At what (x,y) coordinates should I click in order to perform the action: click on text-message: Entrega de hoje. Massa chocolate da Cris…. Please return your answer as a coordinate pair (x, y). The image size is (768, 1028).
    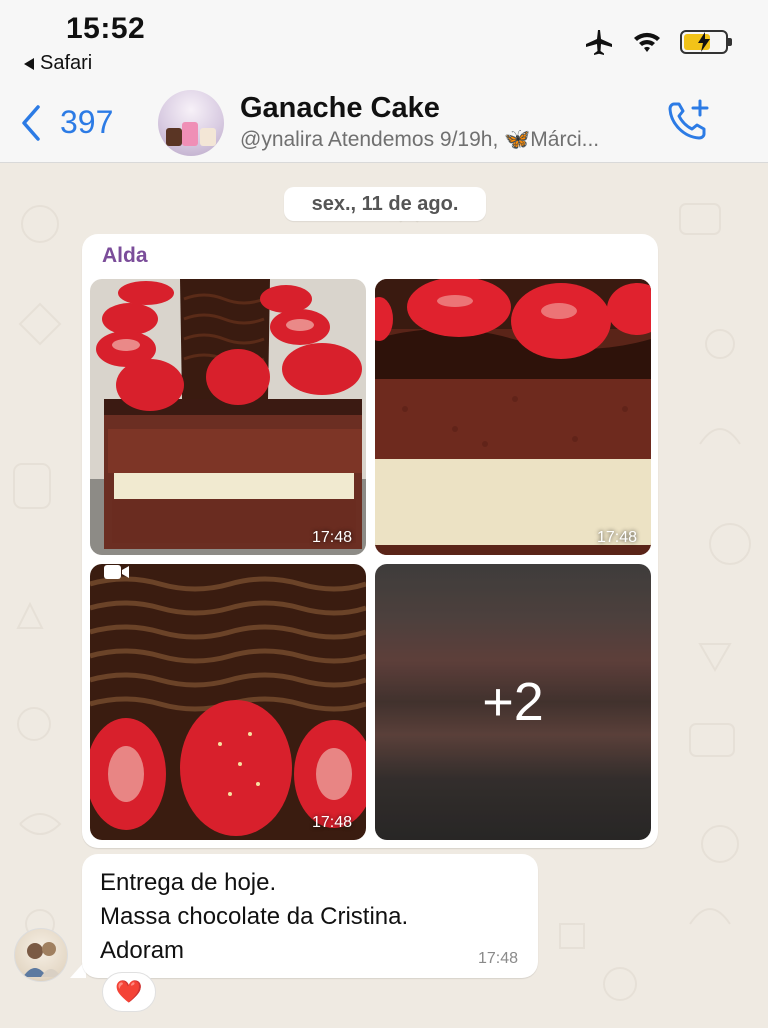
    Looking at the image, I should click on (310, 916).